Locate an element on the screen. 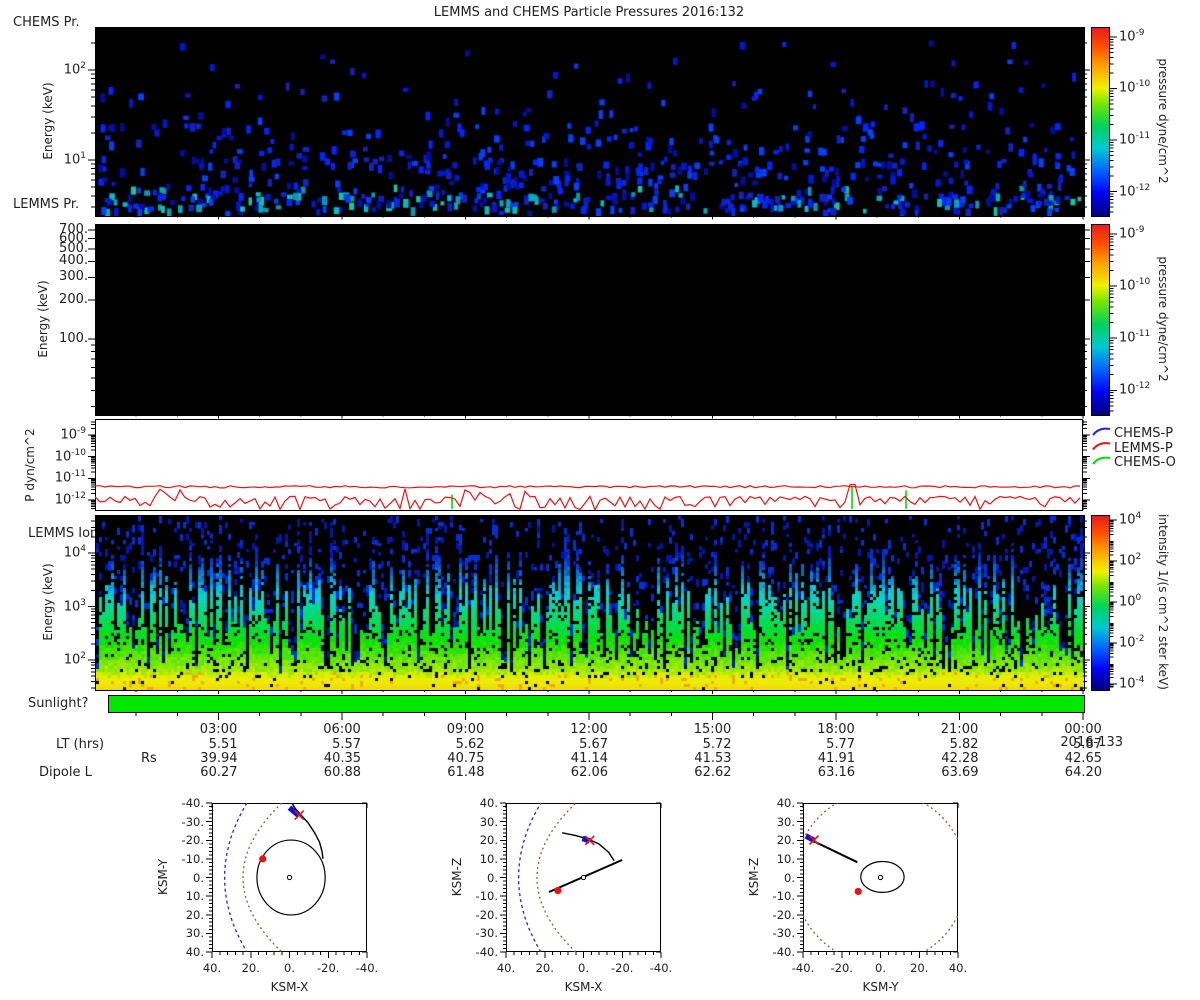 The height and width of the screenshot is (1000, 1200). pressure-colorbar-top is located at coordinates (1100, 122).